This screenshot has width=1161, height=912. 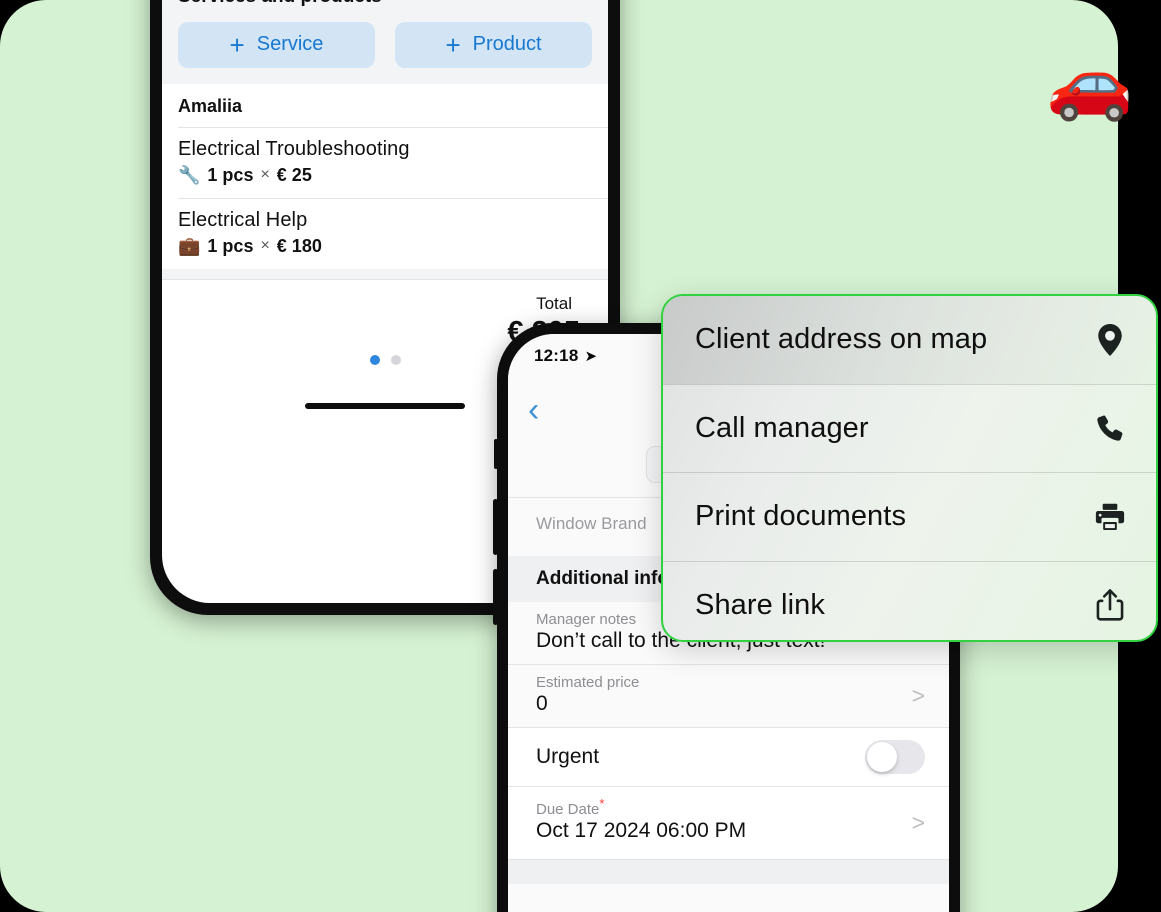 What do you see at coordinates (588, 682) in the screenshot?
I see `estimated-price-label: Estimated price` at bounding box center [588, 682].